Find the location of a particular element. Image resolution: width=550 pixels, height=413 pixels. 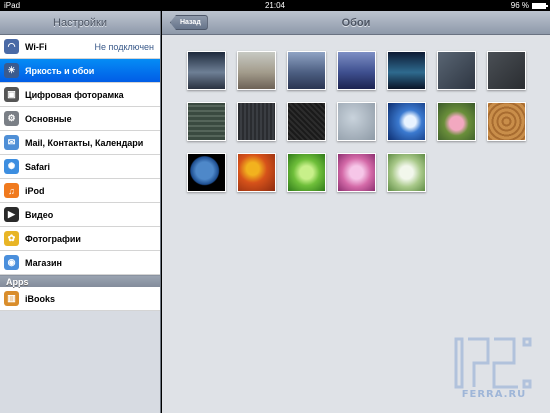

ibooks-icon: ▥ is located at coordinates (11, 298).